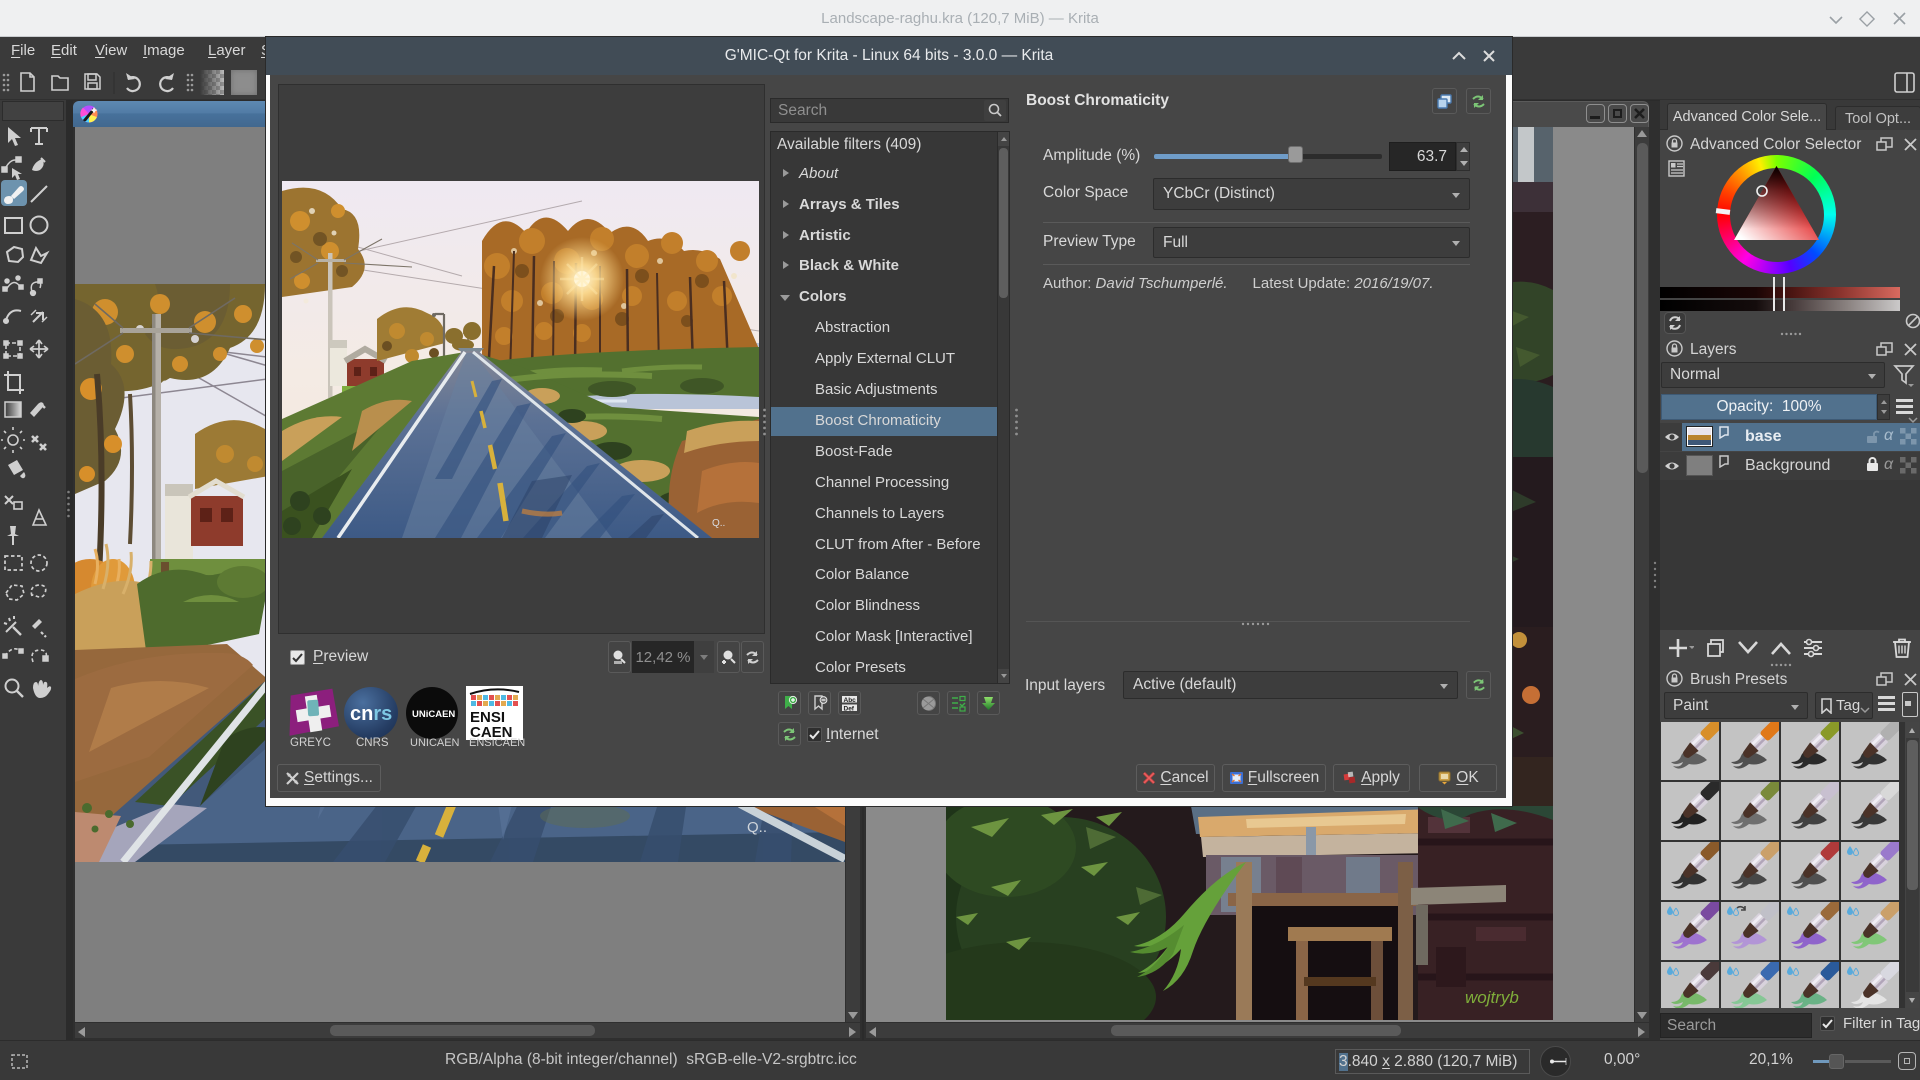 Image resolution: width=1920 pixels, height=1080 pixels. Describe the element at coordinates (1492, 997) in the screenshot. I see `svg-text: wojtryb` at that location.